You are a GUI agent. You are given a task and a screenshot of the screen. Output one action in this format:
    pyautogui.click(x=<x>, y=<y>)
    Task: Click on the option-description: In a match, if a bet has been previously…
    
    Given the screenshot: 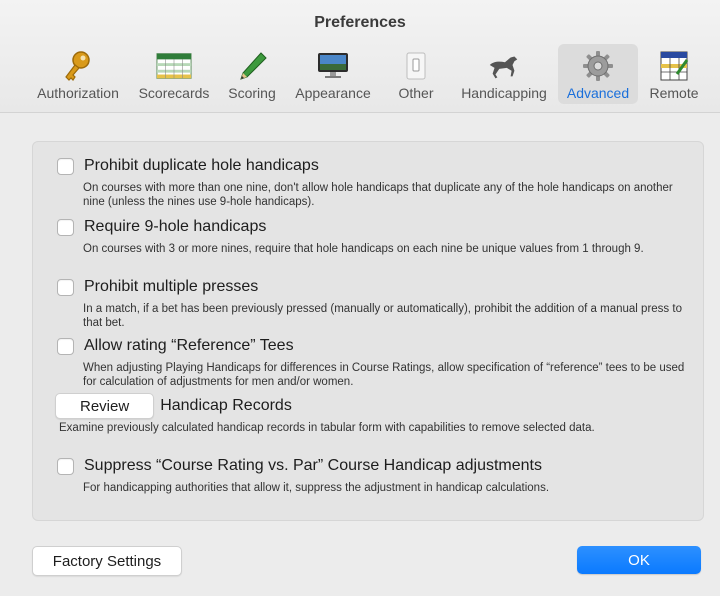 What is the action you would take?
    pyautogui.click(x=382, y=316)
    